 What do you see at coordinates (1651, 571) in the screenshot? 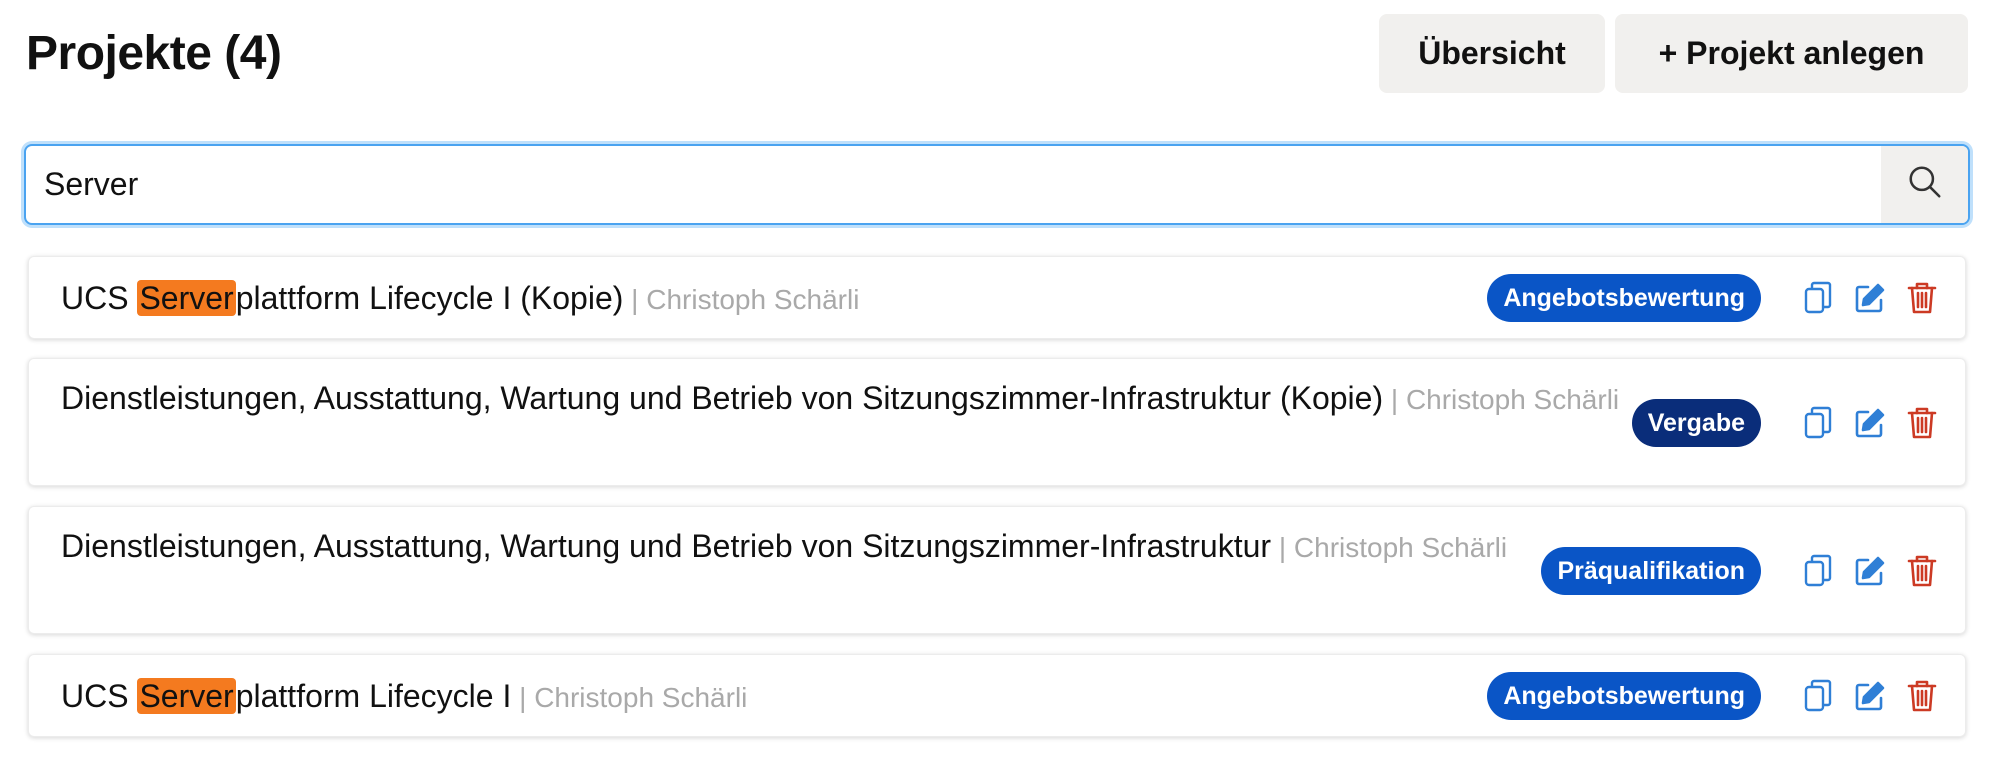
I see `status-badge: Präqualifikation` at bounding box center [1651, 571].